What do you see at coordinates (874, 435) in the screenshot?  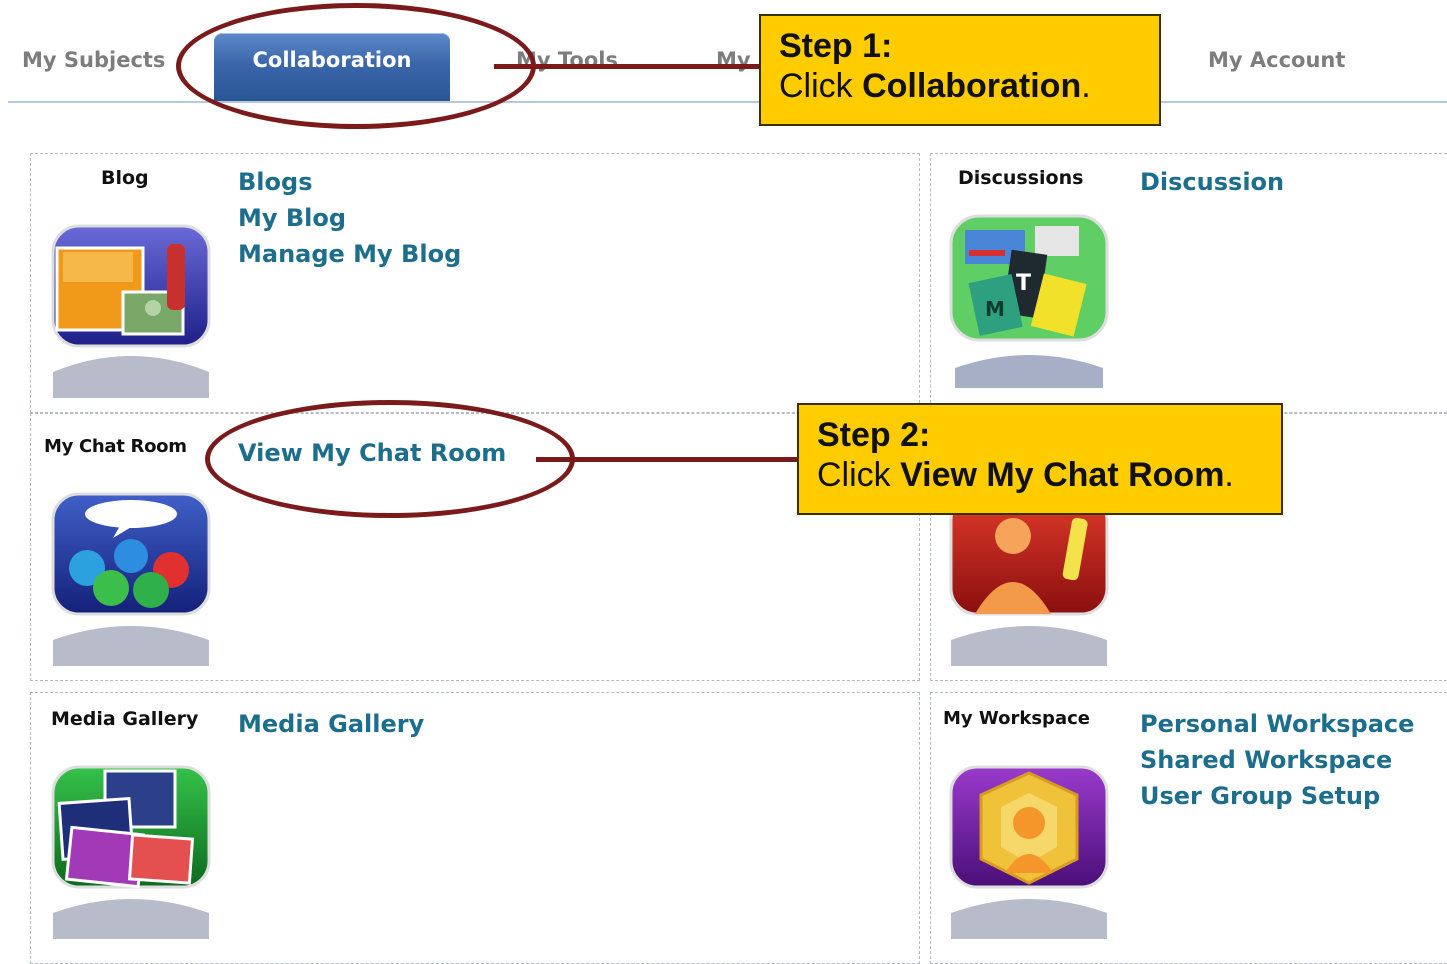 I see `step2-label: Step 2:` at bounding box center [874, 435].